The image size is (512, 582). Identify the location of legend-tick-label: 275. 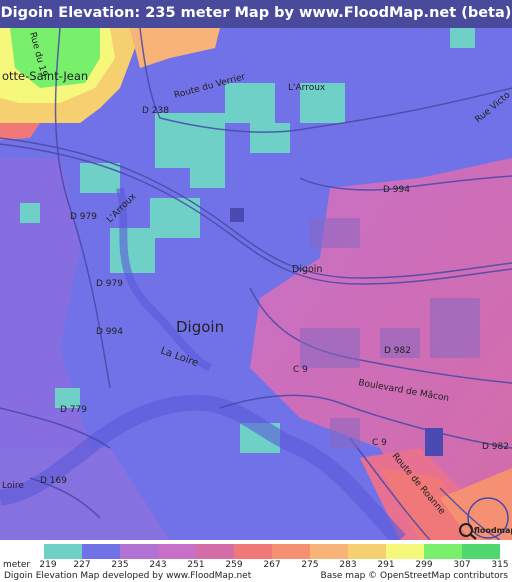
(310, 565).